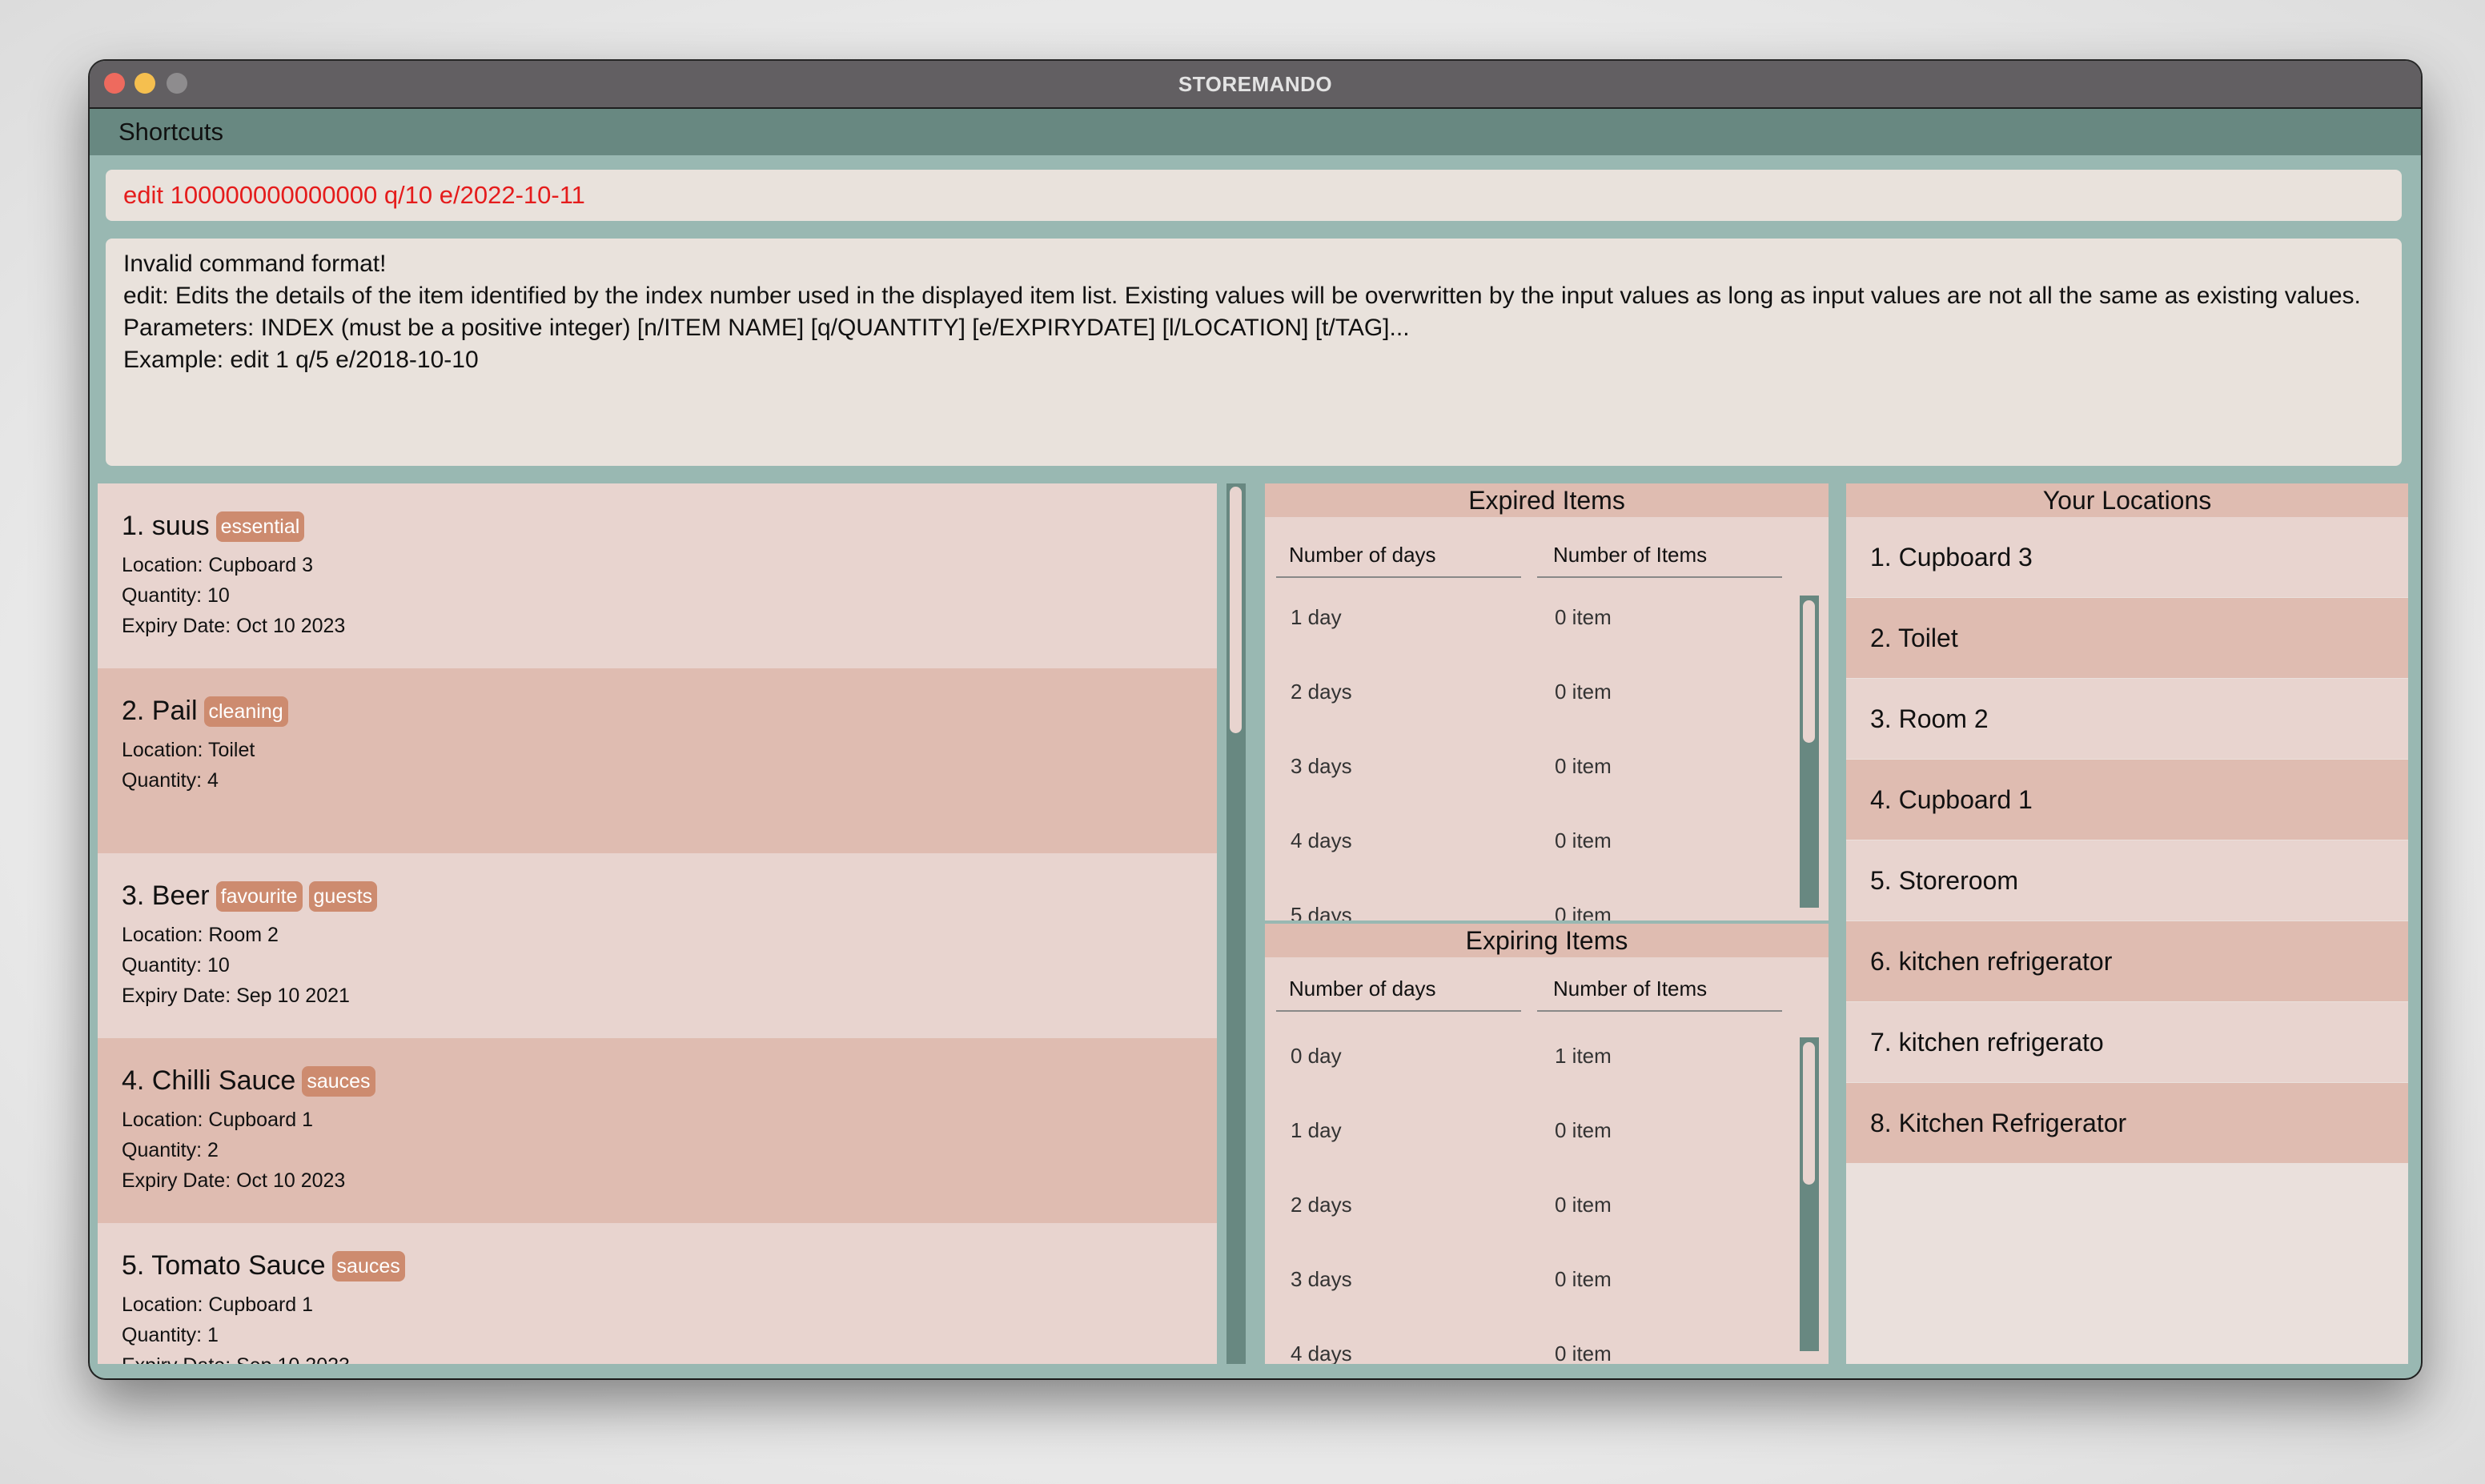 This screenshot has width=2485, height=1484. What do you see at coordinates (2127, 557) in the screenshot?
I see `location-item: 1. Cupboard 3` at bounding box center [2127, 557].